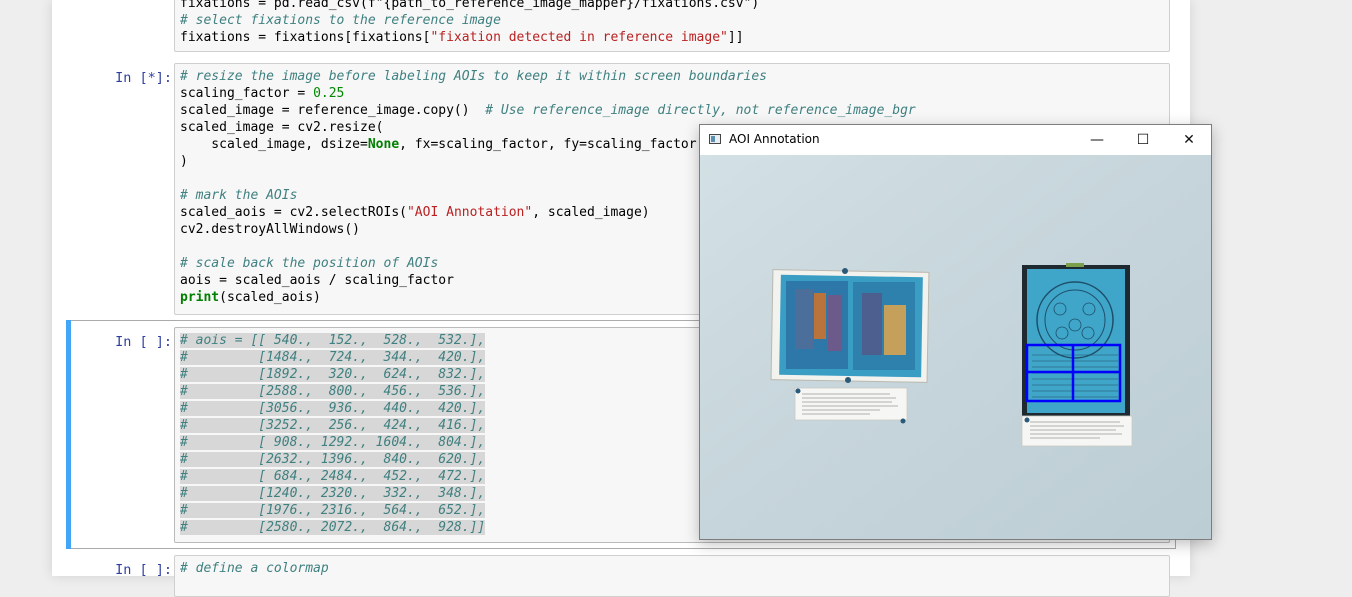  What do you see at coordinates (333, 357) in the screenshot?
I see `code-token: # [1484., 724., 344., 420.],` at bounding box center [333, 357].